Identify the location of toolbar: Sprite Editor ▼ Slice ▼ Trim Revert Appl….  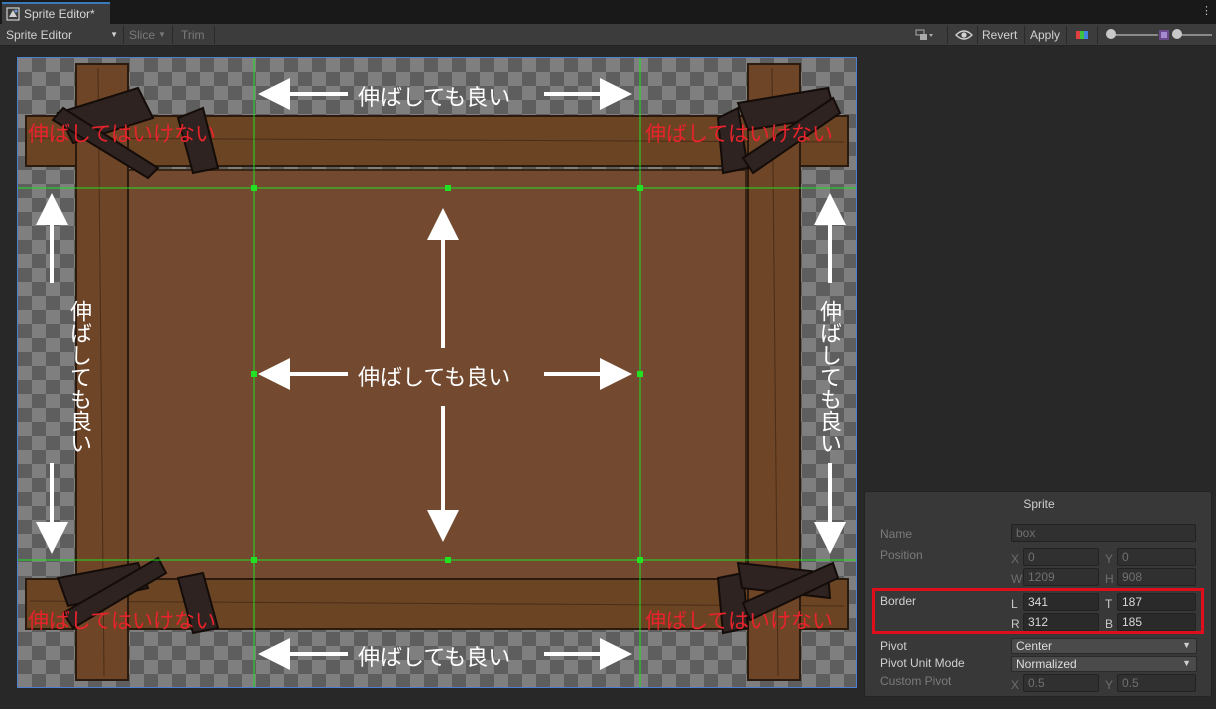
(608, 35).